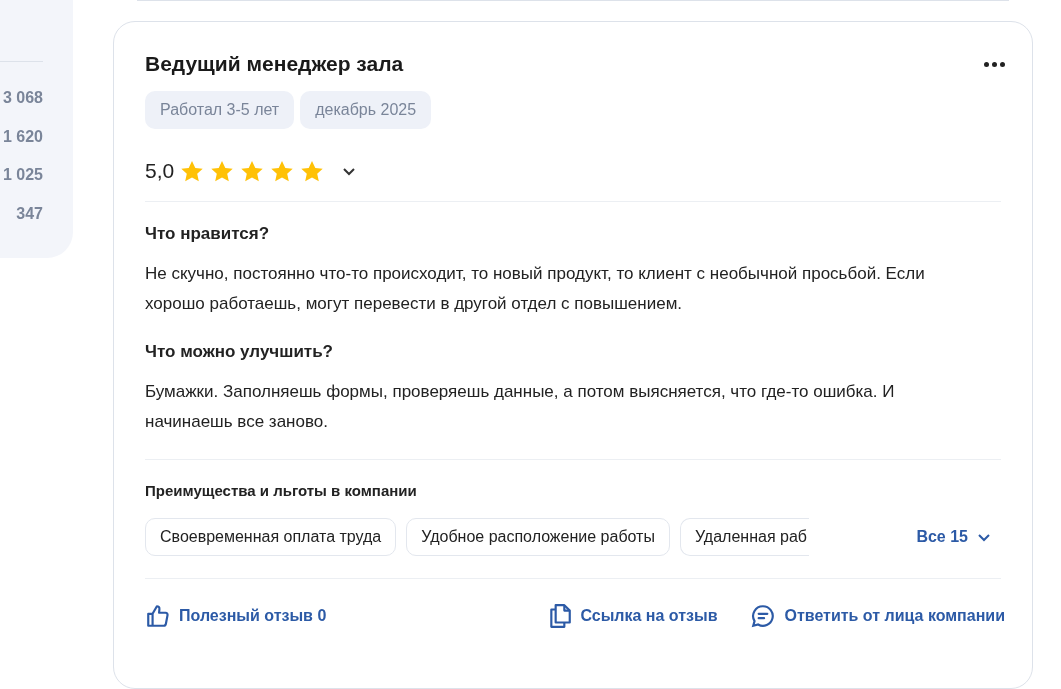  What do you see at coordinates (274, 64) in the screenshot?
I see `job-title: Ведущий менеджер зала` at bounding box center [274, 64].